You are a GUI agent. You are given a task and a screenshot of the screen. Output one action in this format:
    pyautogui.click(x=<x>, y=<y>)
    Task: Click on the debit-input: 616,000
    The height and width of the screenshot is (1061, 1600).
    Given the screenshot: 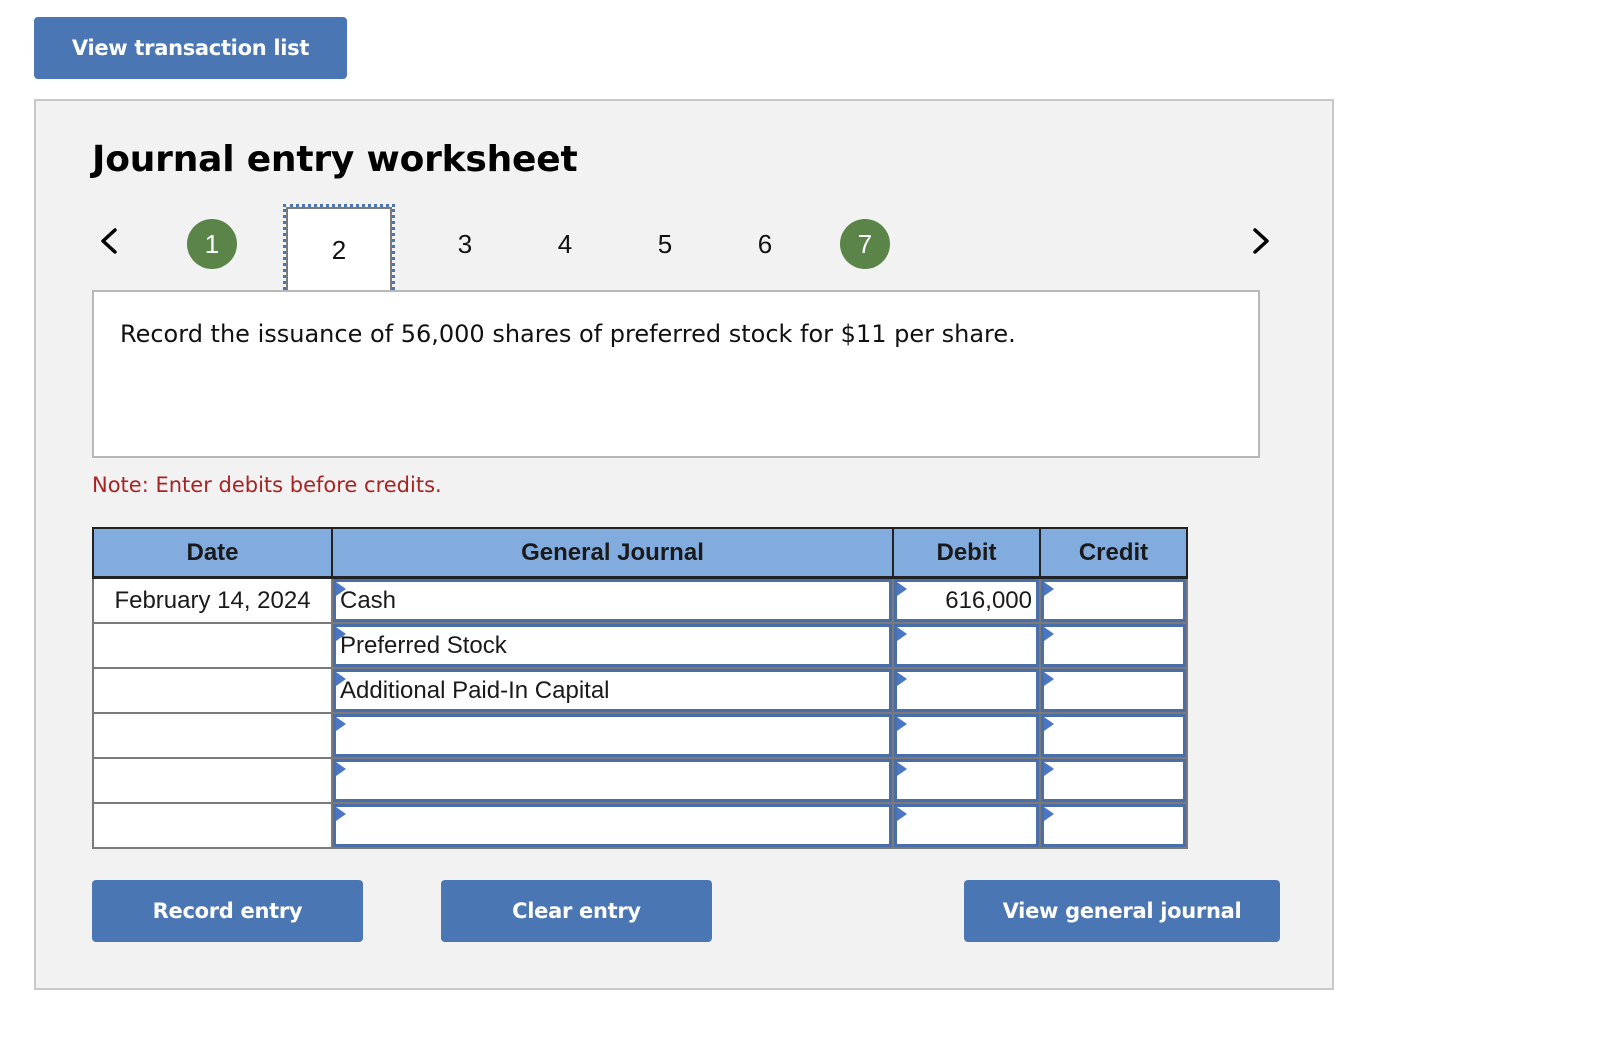 What is the action you would take?
    pyautogui.click(x=966, y=600)
    